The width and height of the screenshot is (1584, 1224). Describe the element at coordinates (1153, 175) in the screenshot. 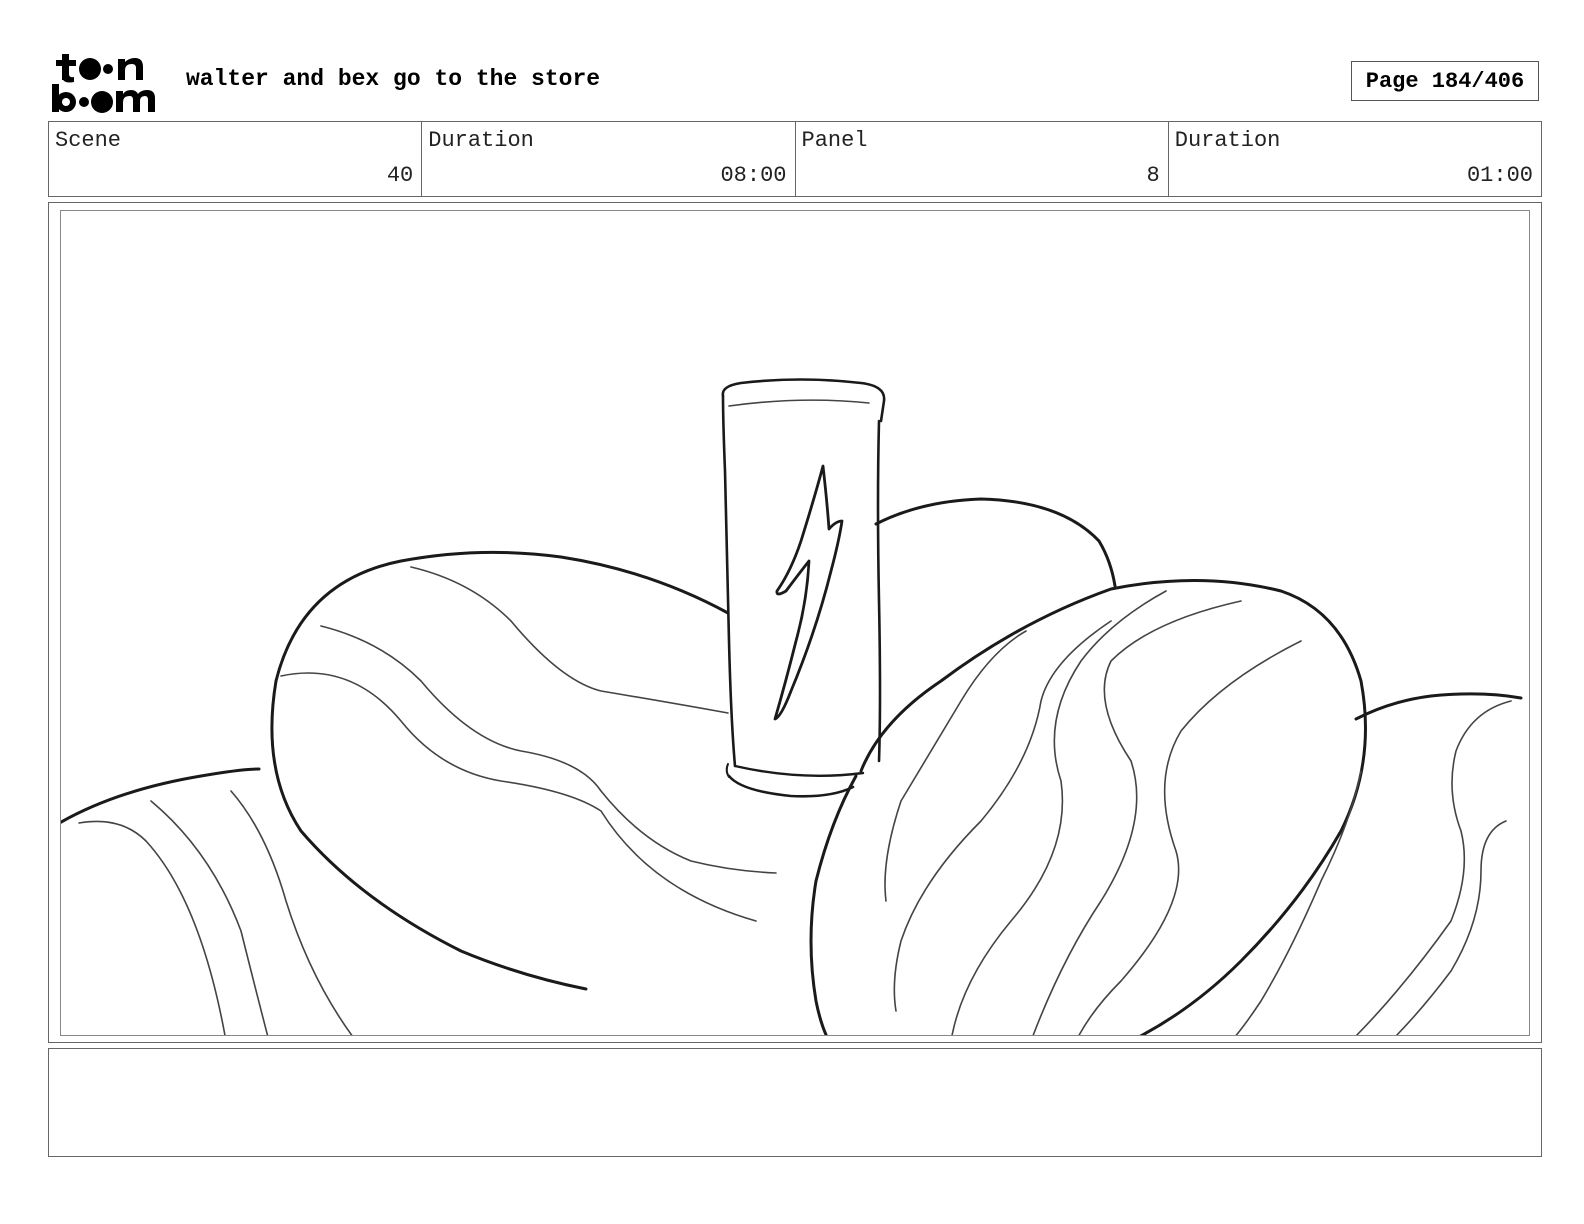

I see `panel-value: 8` at that location.